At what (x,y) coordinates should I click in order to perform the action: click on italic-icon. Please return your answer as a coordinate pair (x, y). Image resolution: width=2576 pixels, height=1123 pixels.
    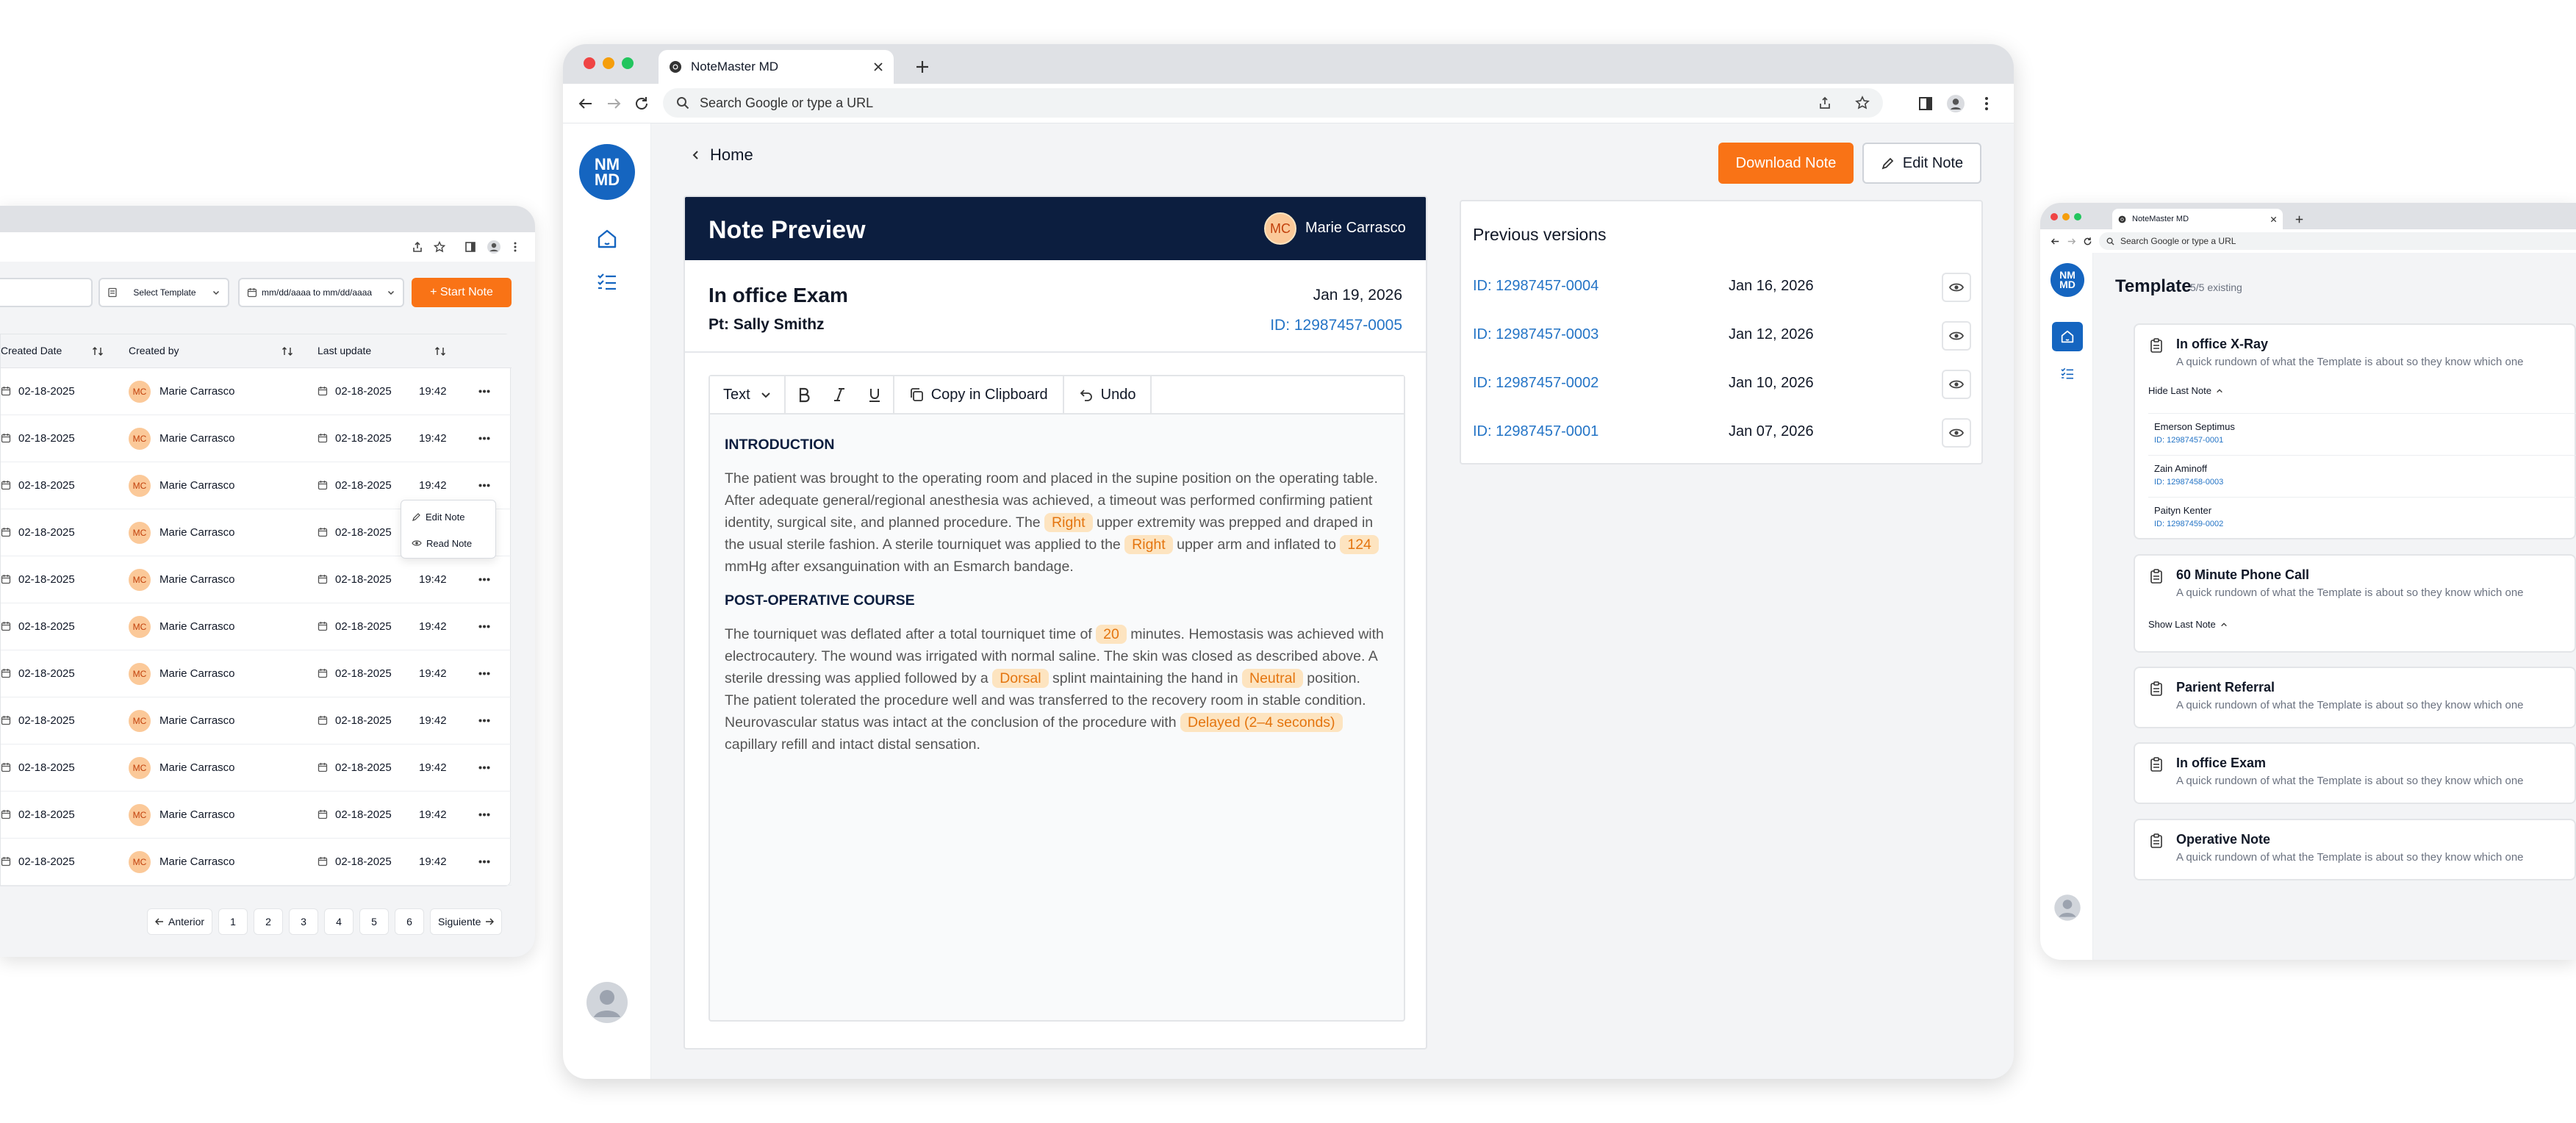
    Looking at the image, I should click on (839, 395).